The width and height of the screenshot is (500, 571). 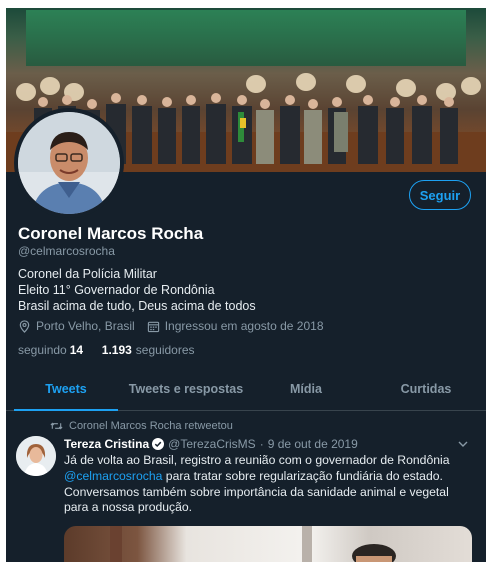 I want to click on following-count: 14, so click(x=76, y=350).